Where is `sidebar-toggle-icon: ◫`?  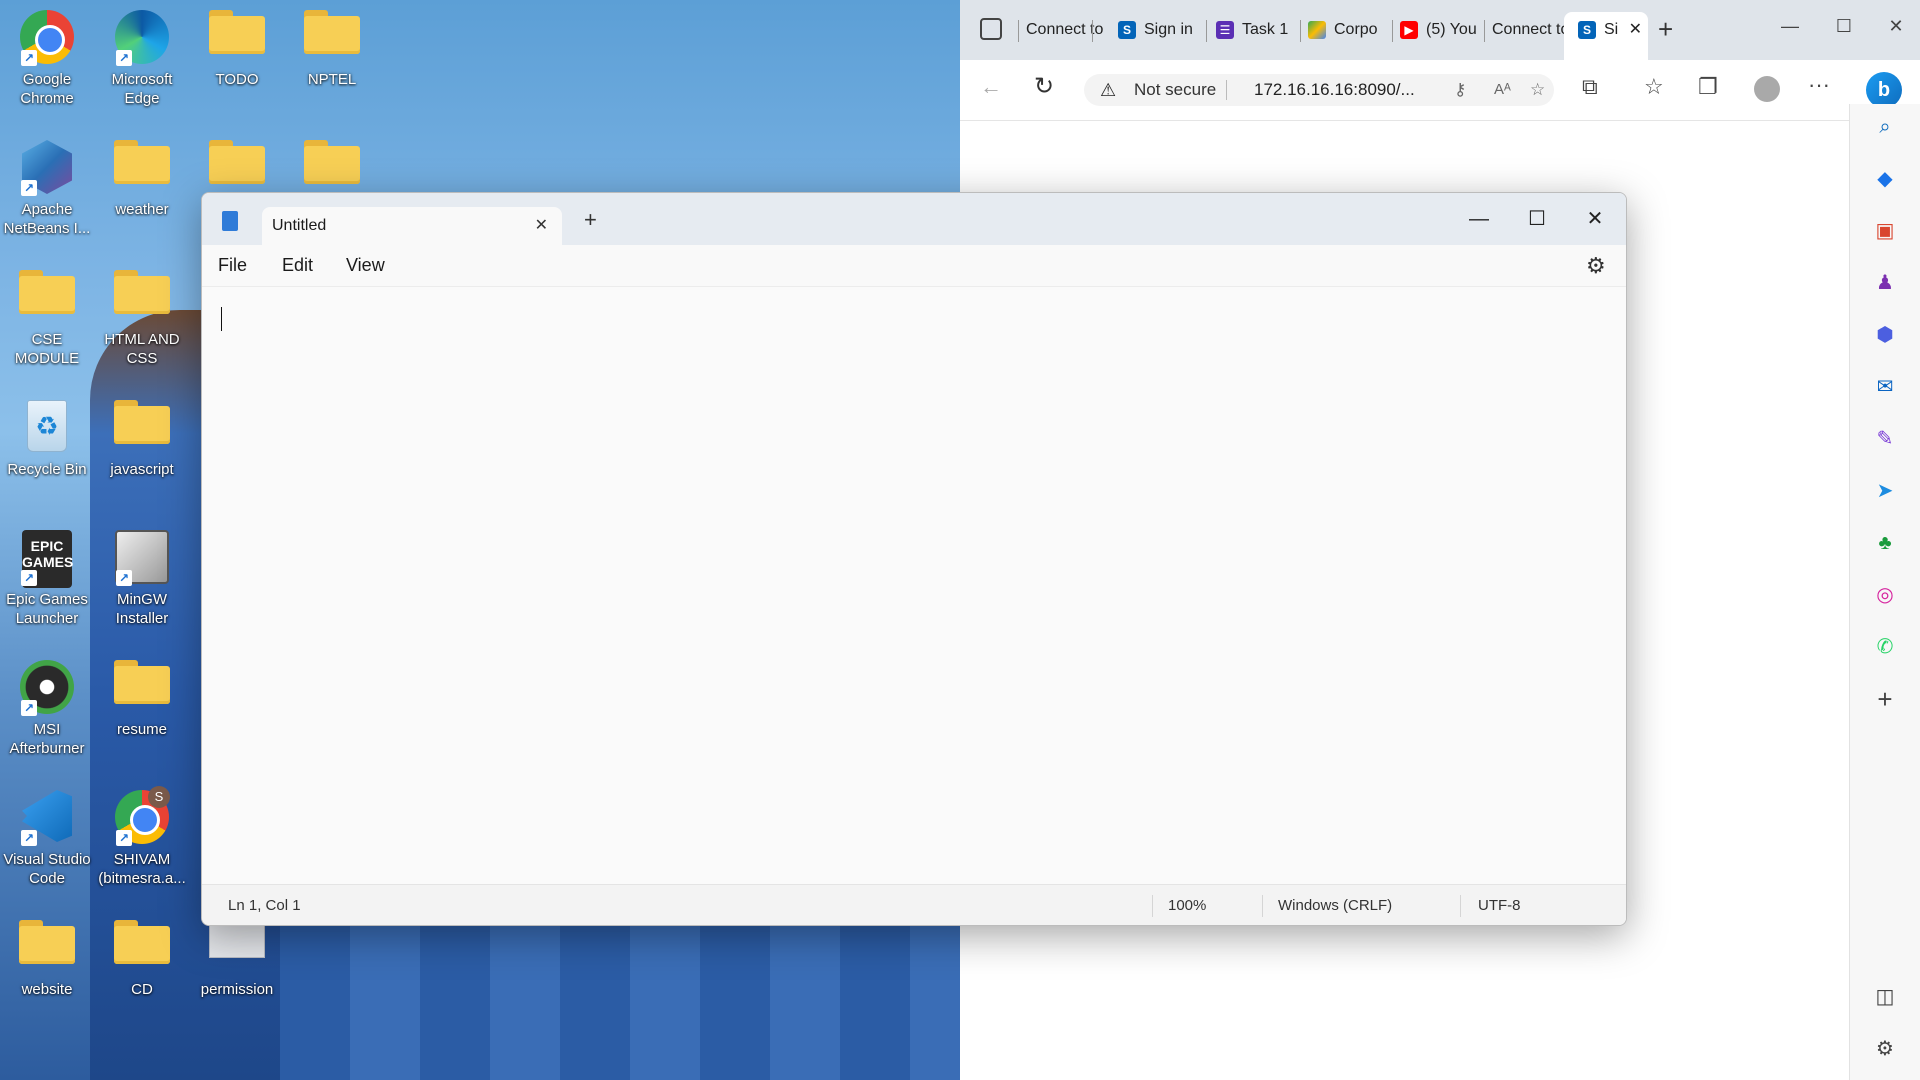 sidebar-toggle-icon: ◫ is located at coordinates (1885, 997).